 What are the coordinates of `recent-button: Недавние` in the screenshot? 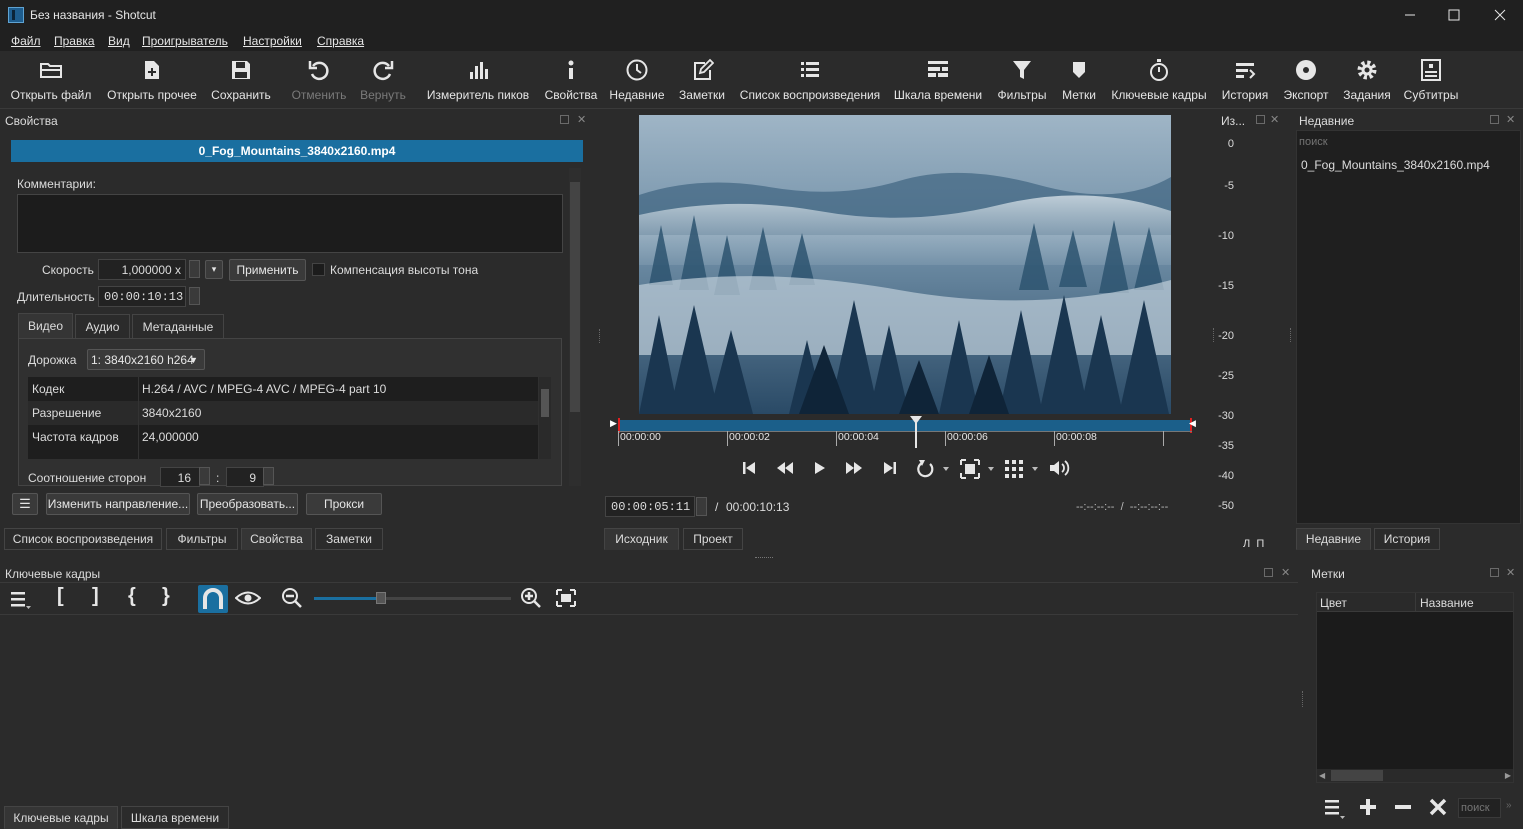 It's located at (637, 81).